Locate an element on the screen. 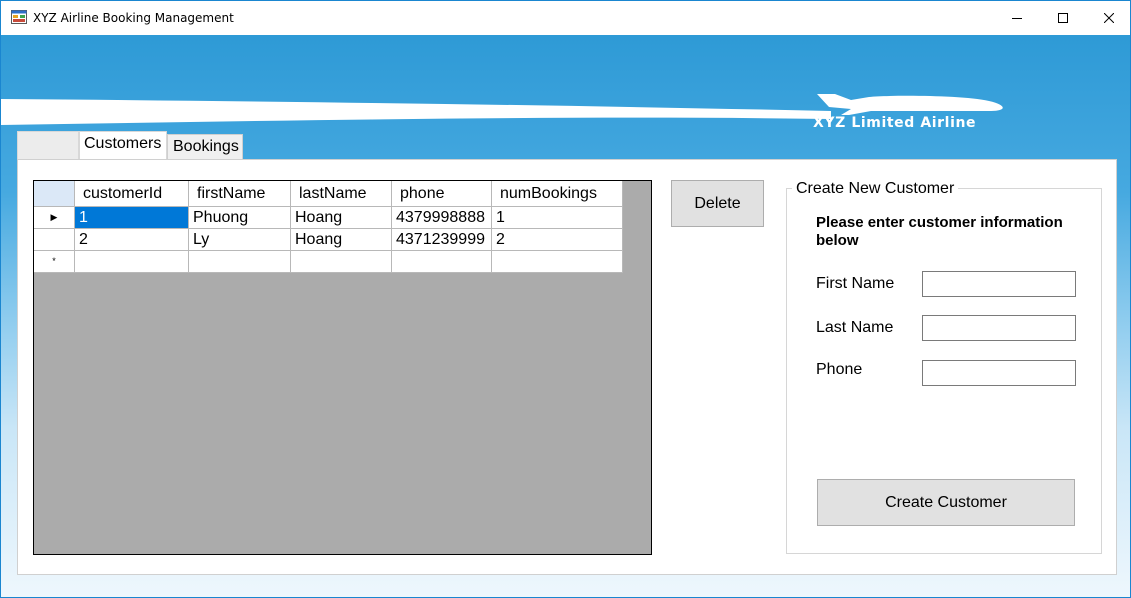  tab-customers: Customers is located at coordinates (123, 145).